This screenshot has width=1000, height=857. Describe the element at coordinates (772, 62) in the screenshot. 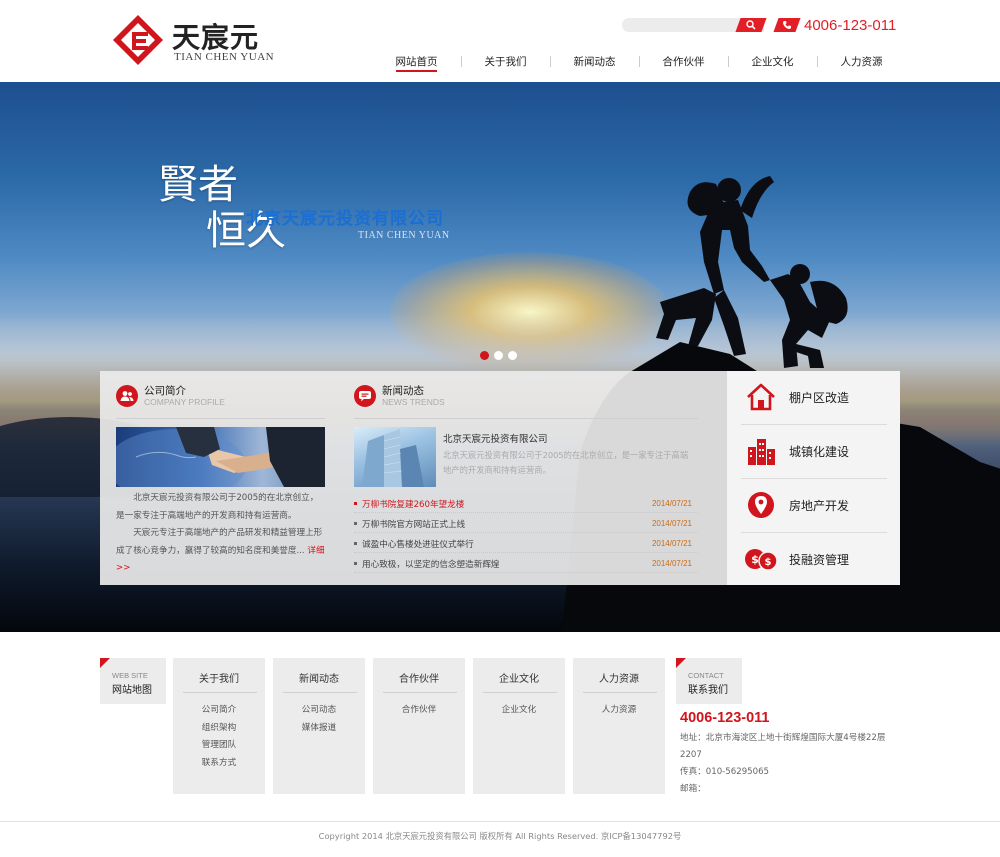

I see `nav-culture: 企业文化` at that location.